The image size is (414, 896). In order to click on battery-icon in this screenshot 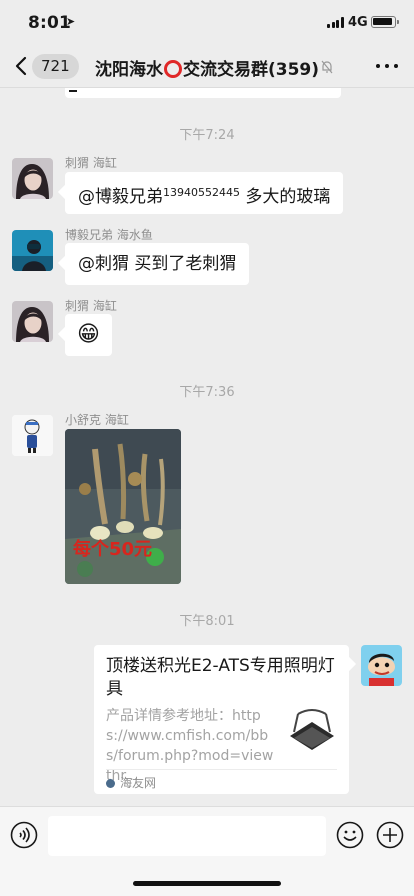, I will do `click(385, 22)`.